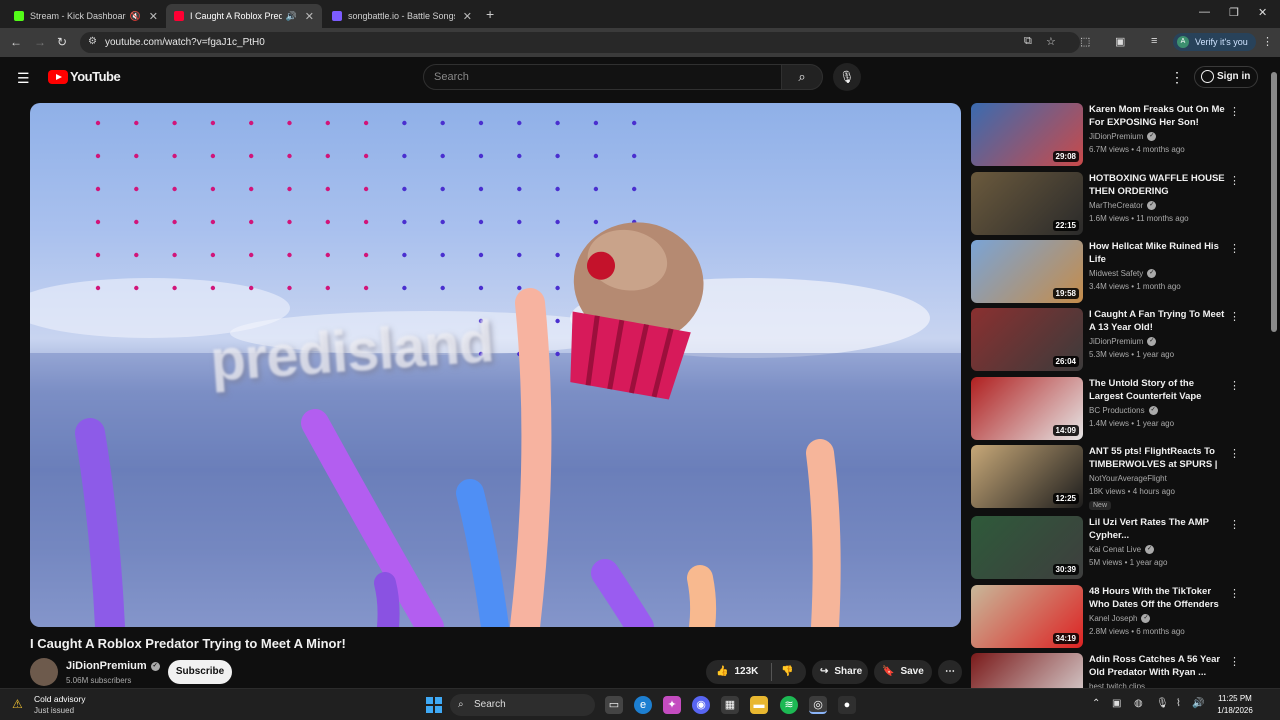  What do you see at coordinates (802, 77) in the screenshot?
I see `search-button: ⌕` at bounding box center [802, 77].